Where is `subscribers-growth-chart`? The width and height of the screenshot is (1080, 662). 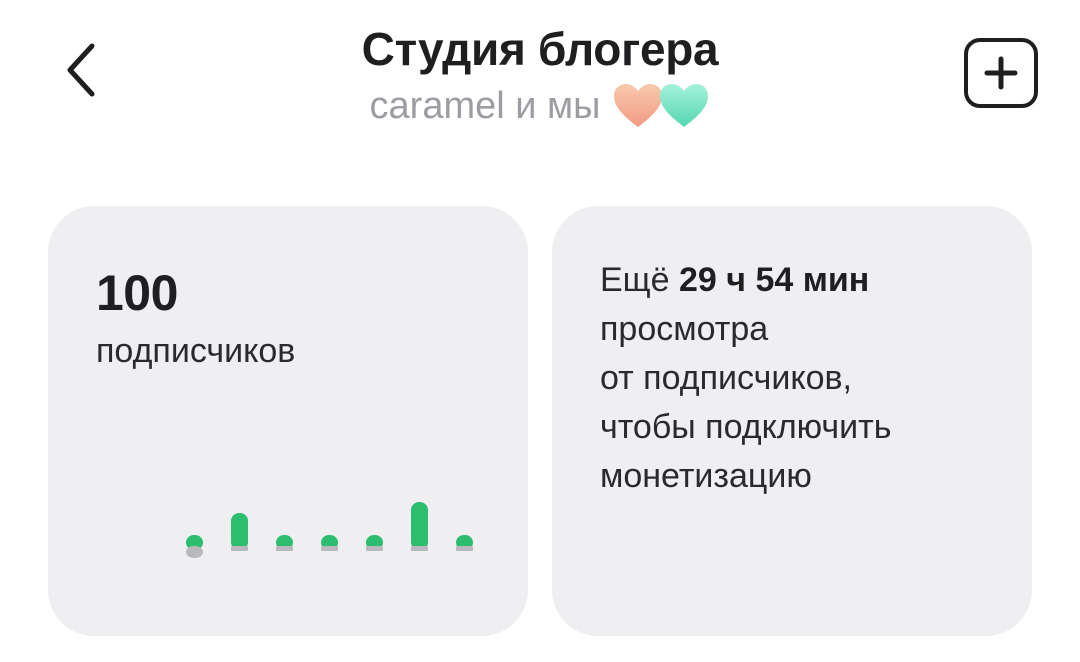 subscribers-growth-chart is located at coordinates (329, 530).